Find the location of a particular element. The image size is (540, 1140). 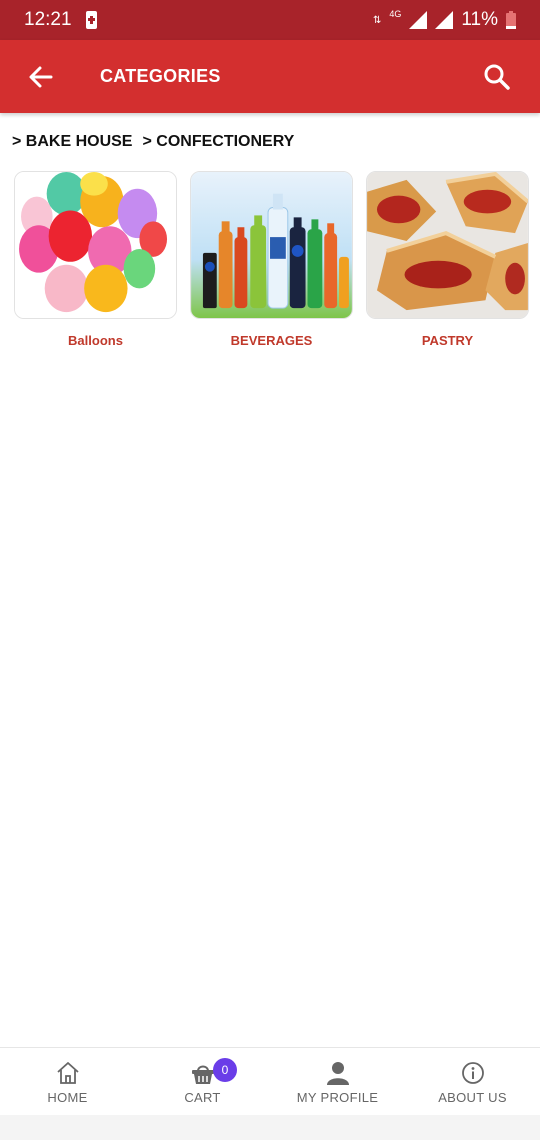

nav-my-profile: MY PROFILE is located at coordinates (337, 1081).